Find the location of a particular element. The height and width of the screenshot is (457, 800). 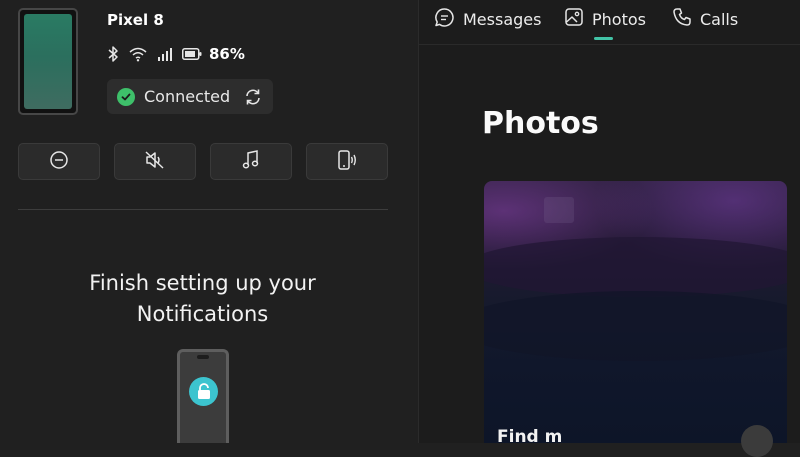

tab-calls: Calls is located at coordinates (705, 19).